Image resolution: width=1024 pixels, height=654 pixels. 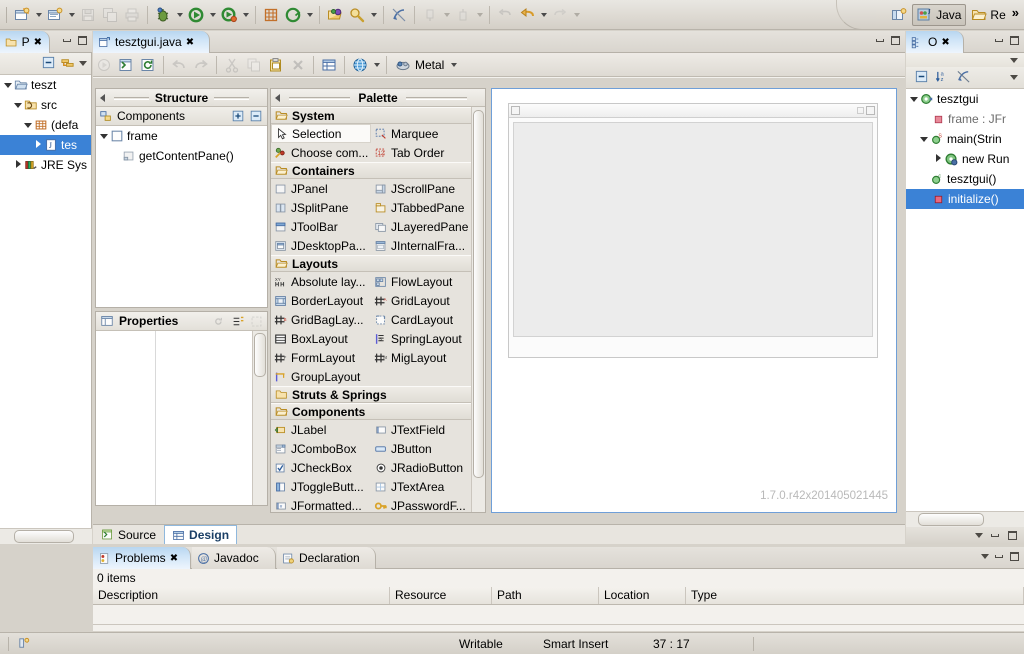 I want to click on open-source-button, so click(x=126, y=65).